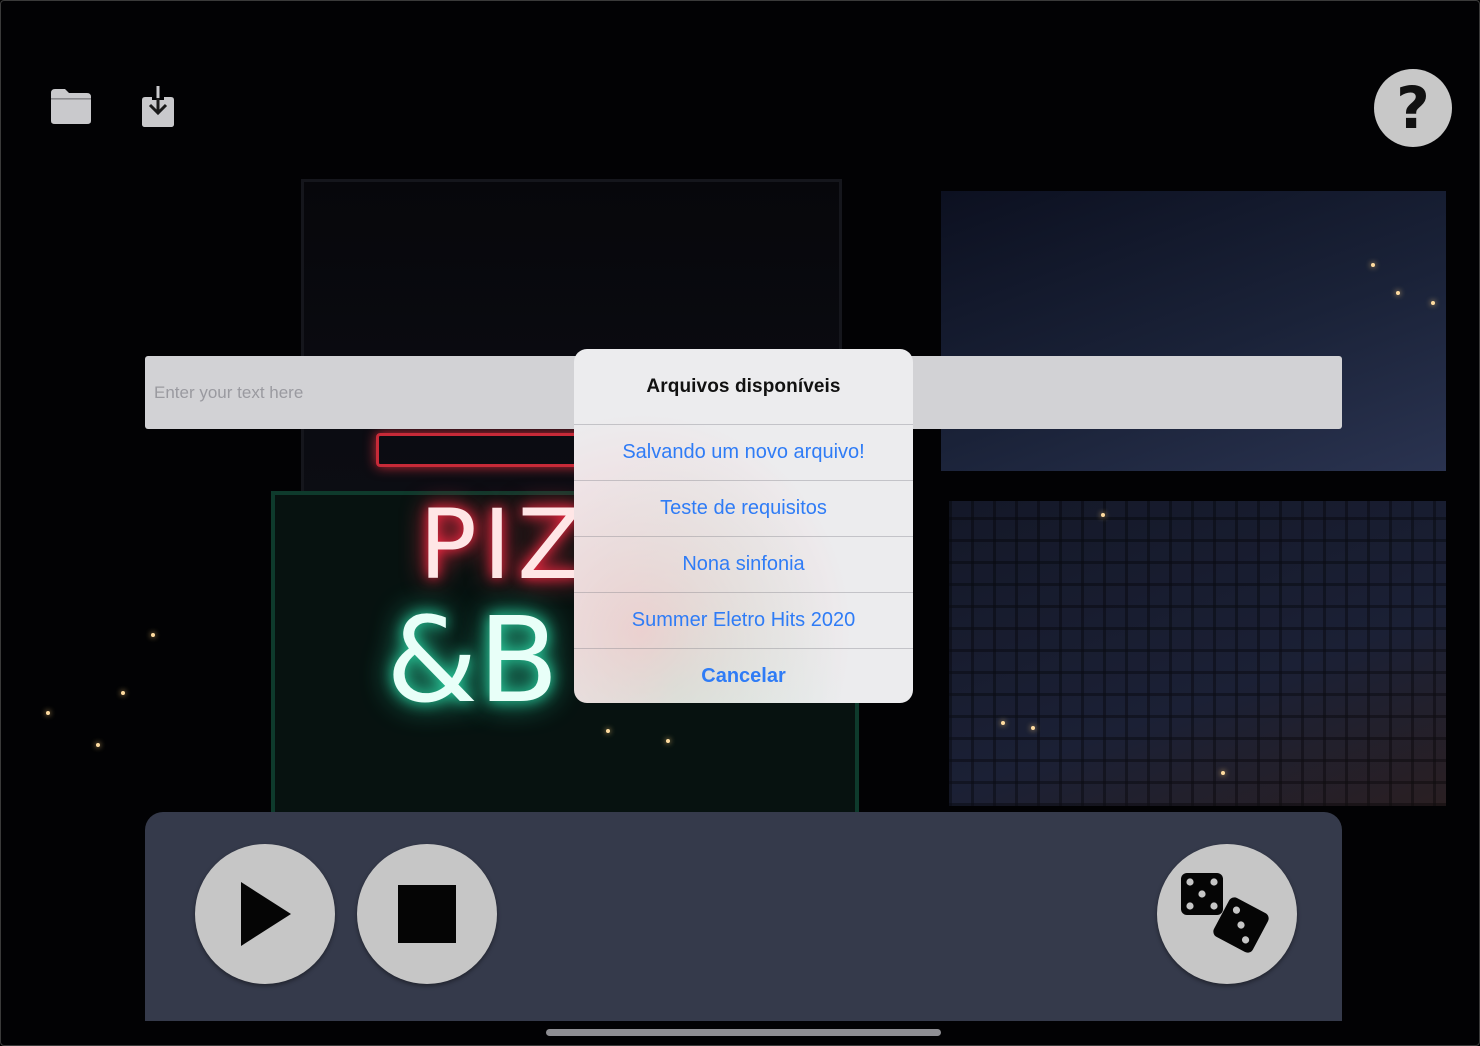  What do you see at coordinates (1193, 331) in the screenshot?
I see `background-window-right-top` at bounding box center [1193, 331].